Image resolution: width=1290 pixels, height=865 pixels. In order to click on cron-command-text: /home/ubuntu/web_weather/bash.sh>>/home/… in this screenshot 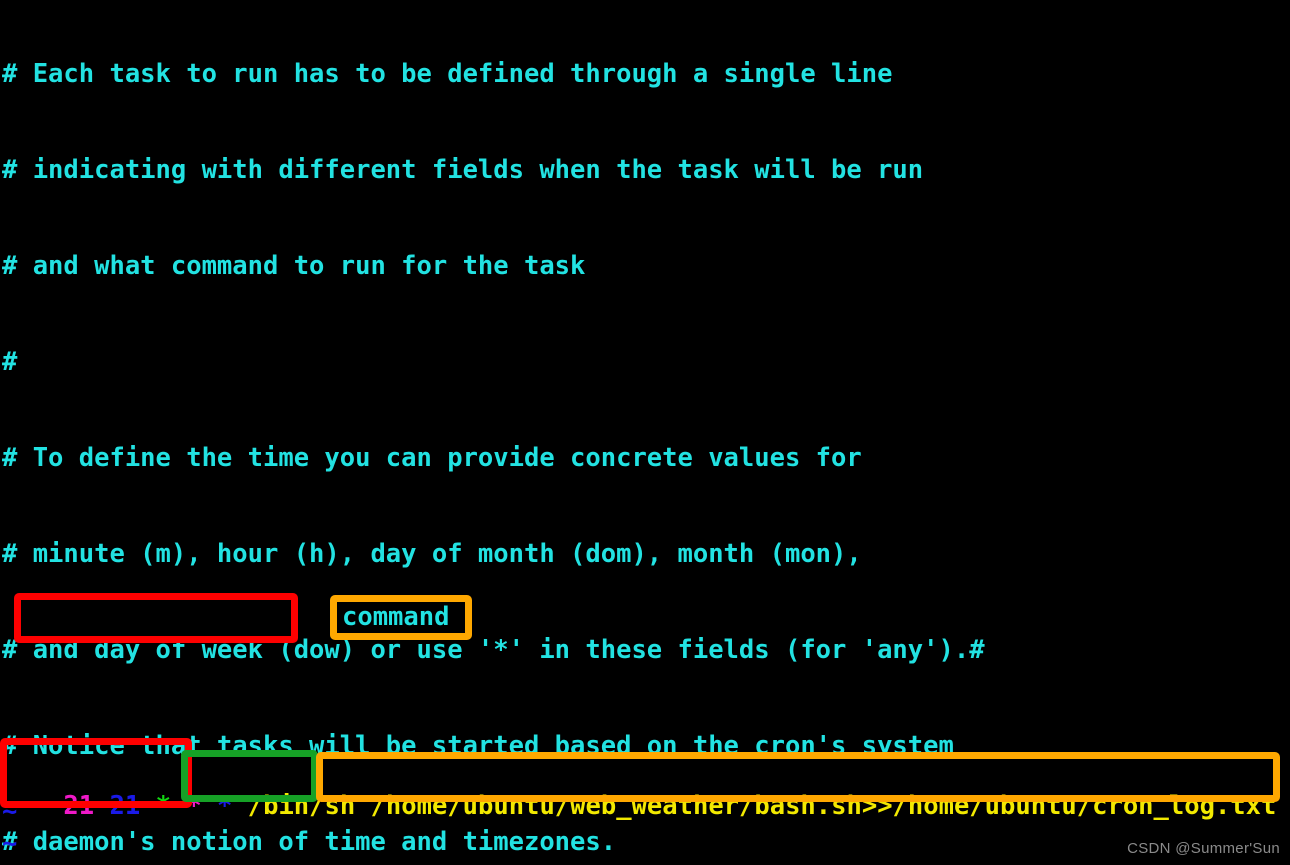, I will do `click(823, 806)`.